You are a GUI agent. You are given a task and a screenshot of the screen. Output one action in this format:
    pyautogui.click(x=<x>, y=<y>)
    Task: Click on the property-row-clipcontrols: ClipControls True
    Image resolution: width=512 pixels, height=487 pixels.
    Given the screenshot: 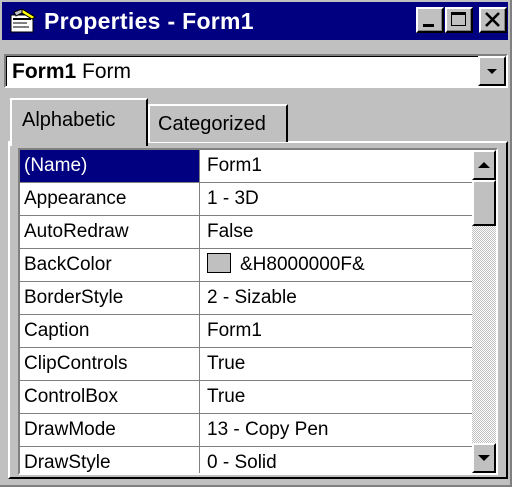 What is the action you would take?
    pyautogui.click(x=246, y=364)
    